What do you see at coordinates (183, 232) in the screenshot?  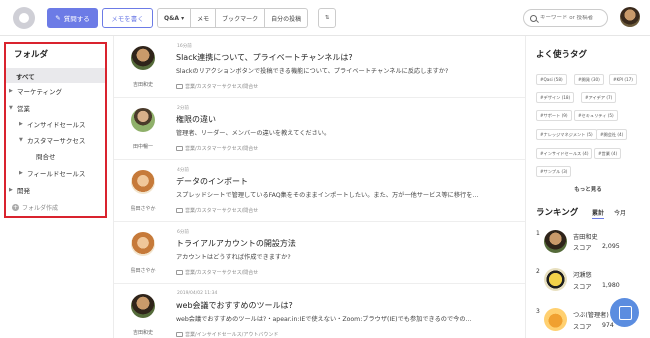 I see `post-time: 6分前` at bounding box center [183, 232].